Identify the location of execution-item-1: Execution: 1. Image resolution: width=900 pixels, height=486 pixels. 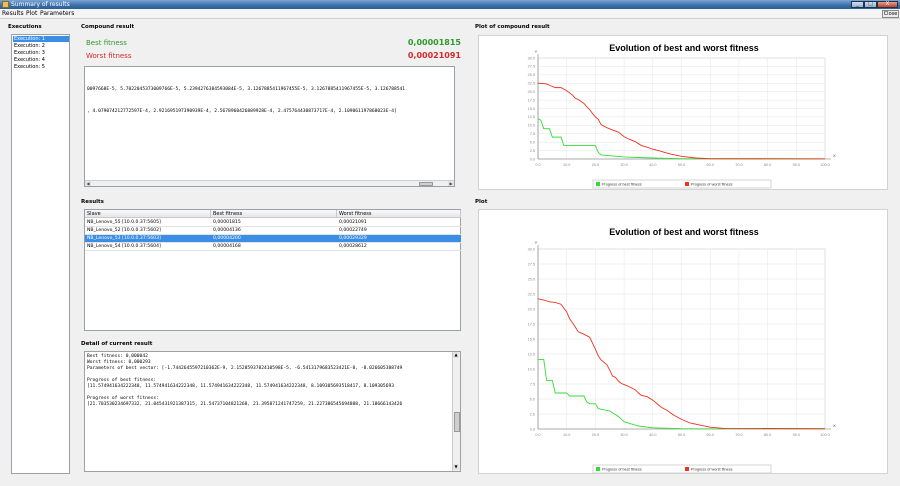
(41, 39).